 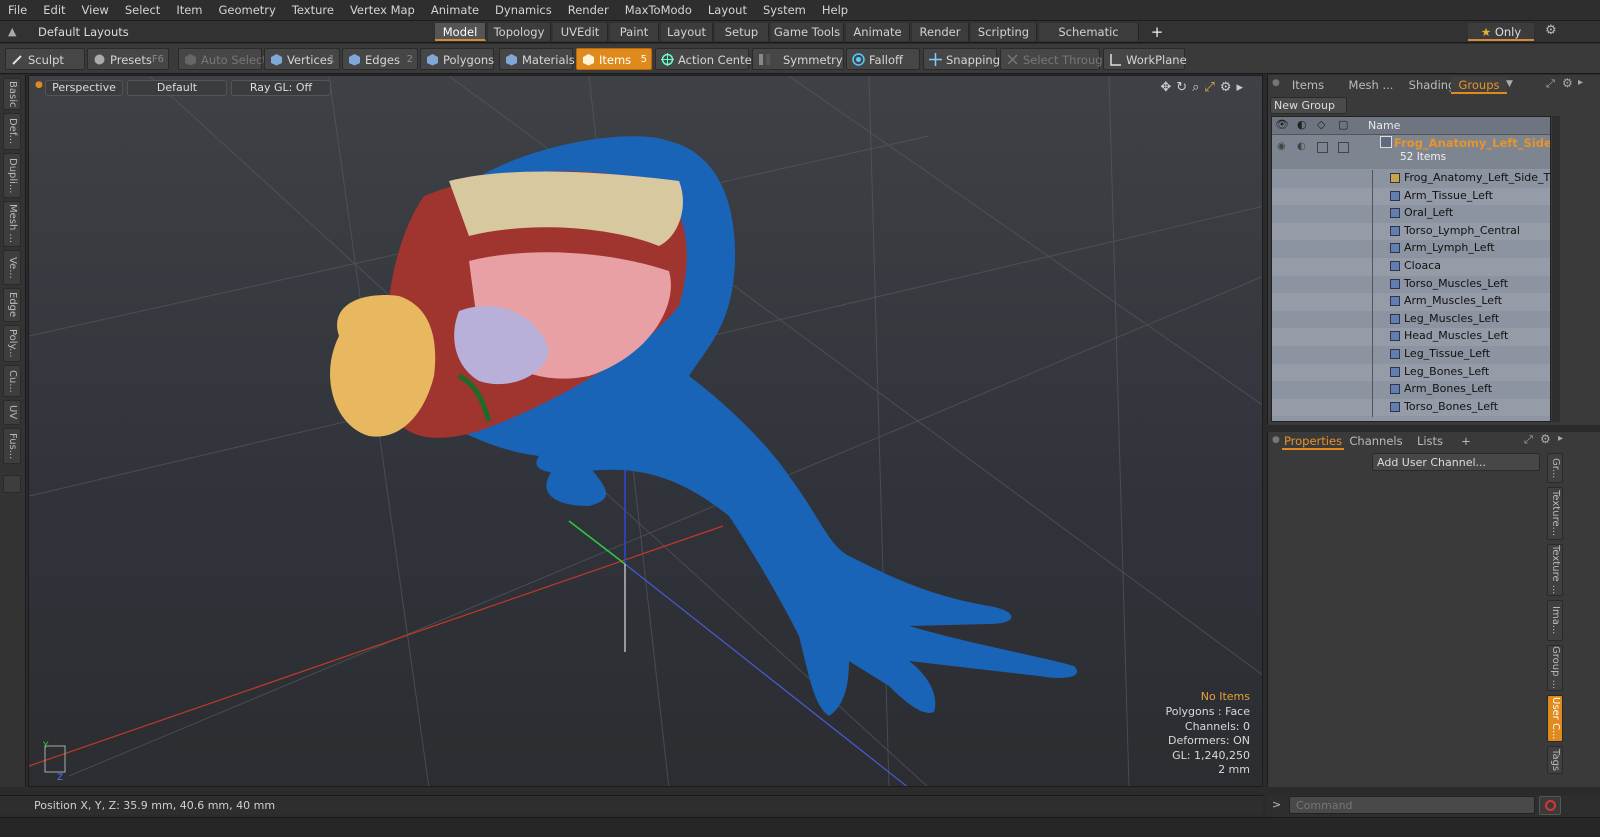 What do you see at coordinates (460, 32) in the screenshot?
I see `tab-model: Model` at bounding box center [460, 32].